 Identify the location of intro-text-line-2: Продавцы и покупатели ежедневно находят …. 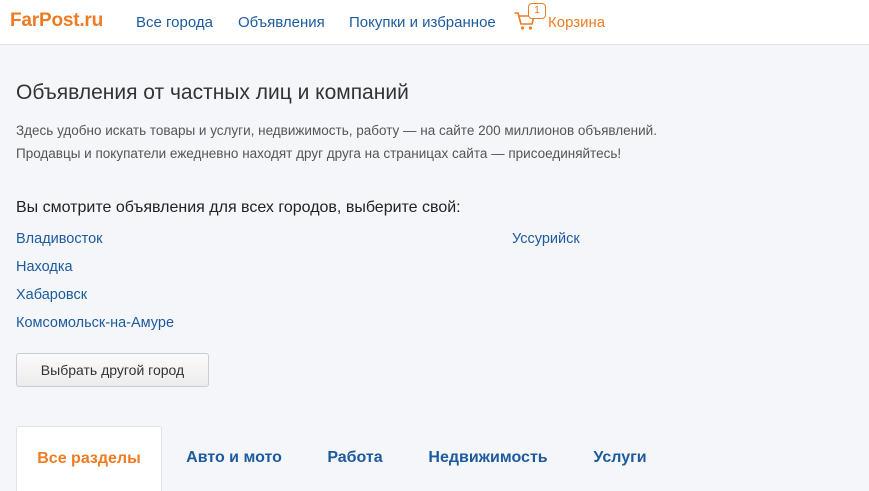
(319, 153).